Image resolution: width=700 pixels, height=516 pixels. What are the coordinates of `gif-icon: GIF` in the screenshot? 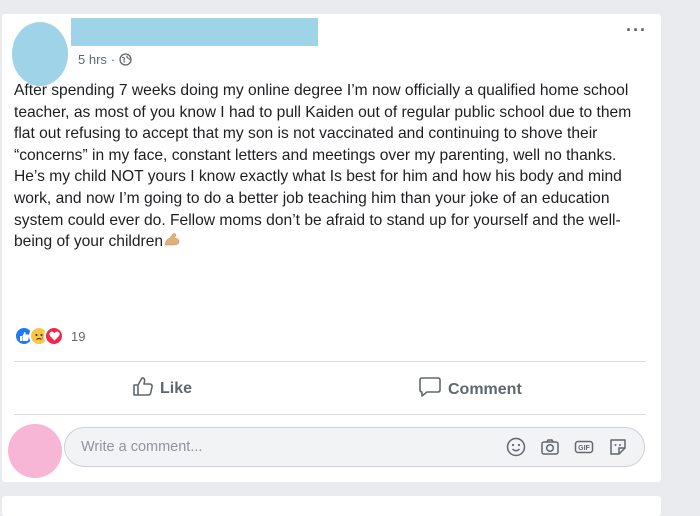 It's located at (584, 447).